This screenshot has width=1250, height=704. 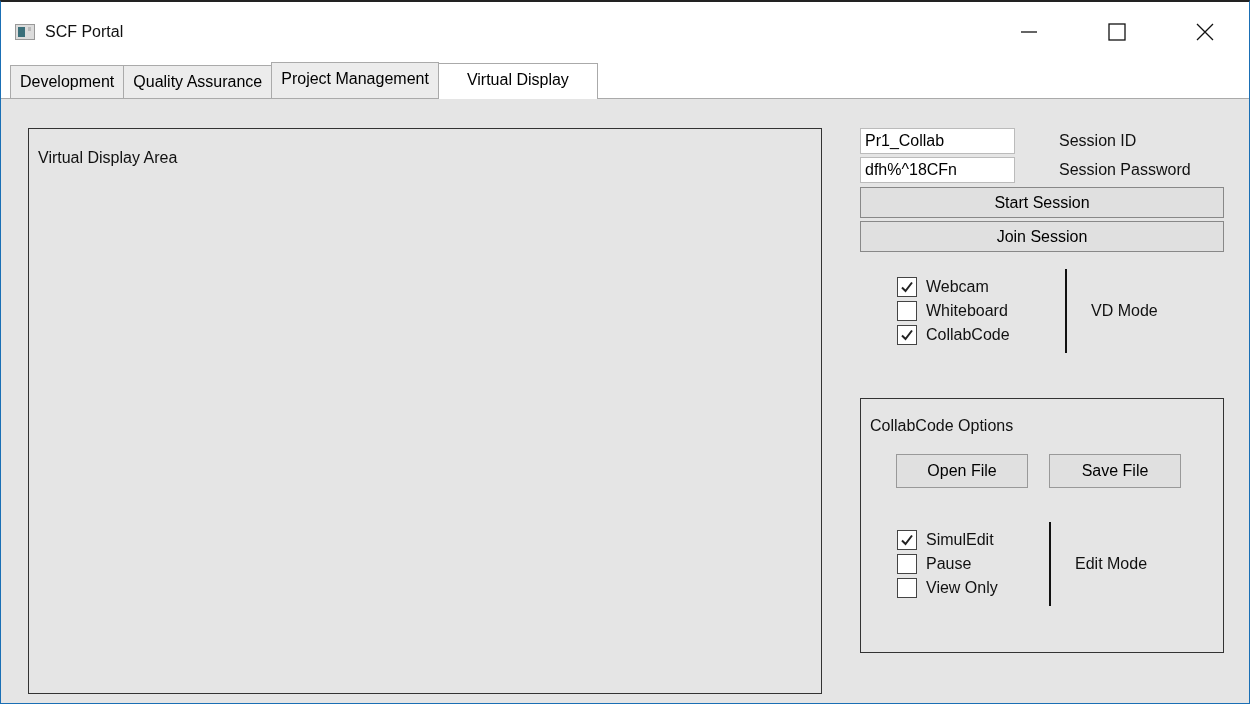 What do you see at coordinates (1042, 236) in the screenshot?
I see `session-button: Join Session` at bounding box center [1042, 236].